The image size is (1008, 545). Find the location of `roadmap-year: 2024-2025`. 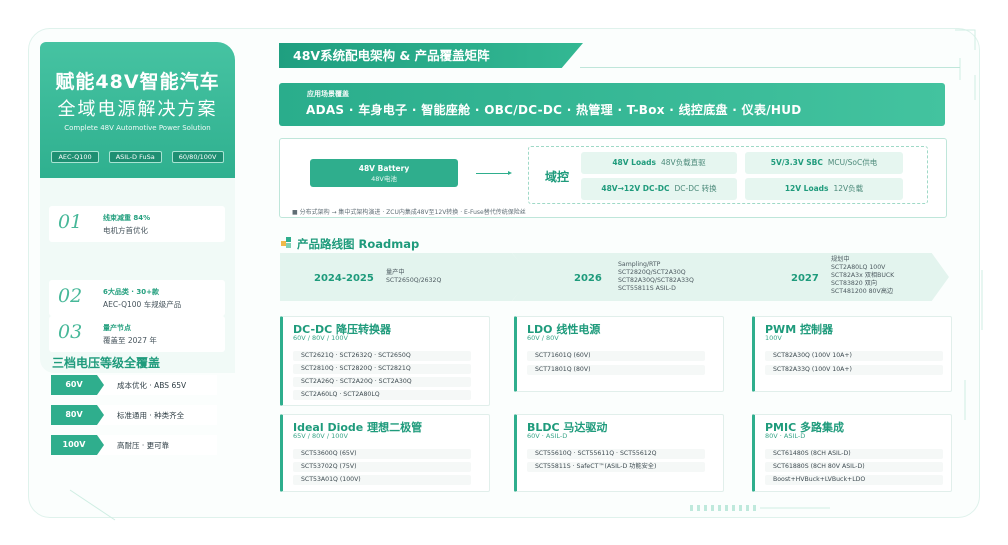

roadmap-year: 2024-2025 is located at coordinates (344, 278).